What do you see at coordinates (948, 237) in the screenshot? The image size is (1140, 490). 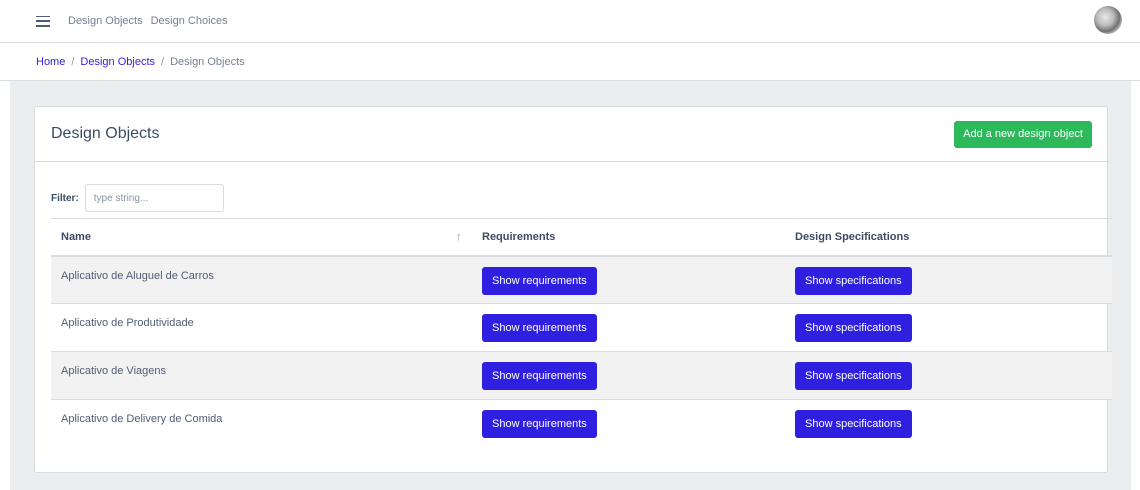 I see `column-header-design-specifications: Design Specifications` at bounding box center [948, 237].